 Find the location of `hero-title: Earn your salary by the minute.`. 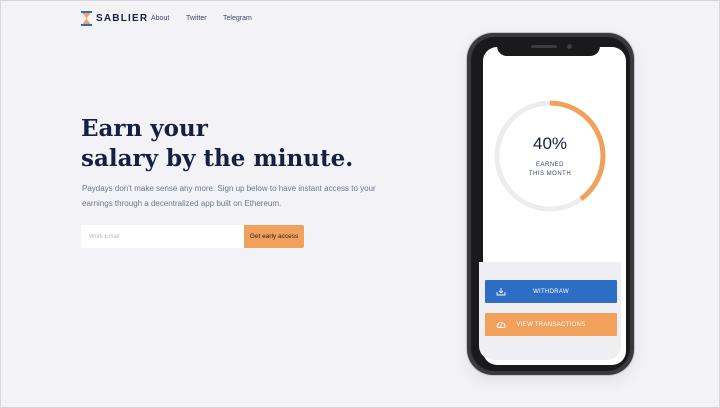

hero-title: Earn your salary by the minute. is located at coordinates (241, 144).